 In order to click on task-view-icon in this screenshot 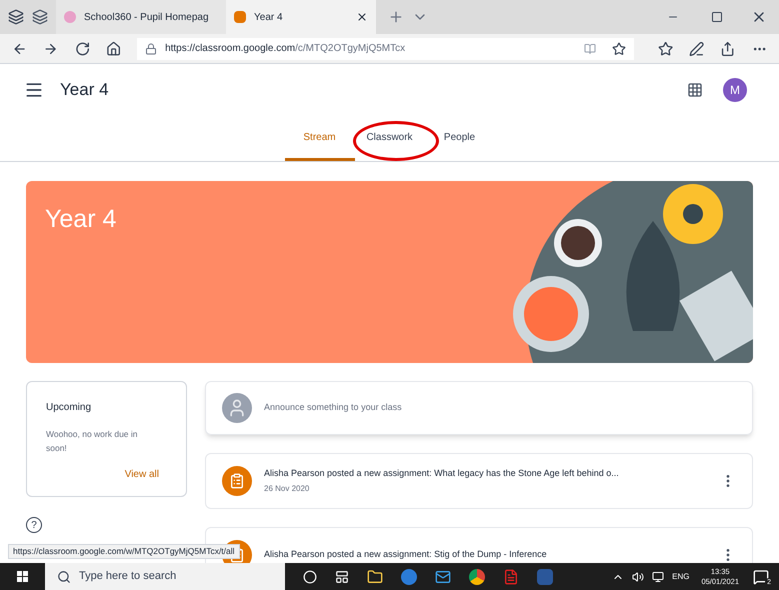, I will do `click(342, 577)`.